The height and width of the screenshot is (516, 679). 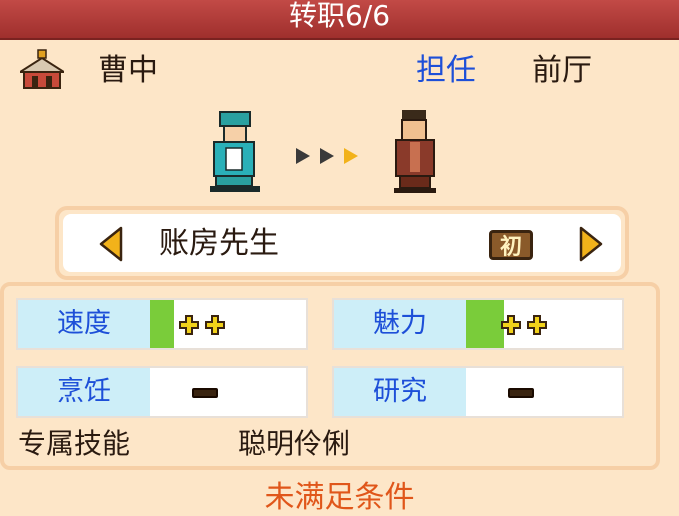 What do you see at coordinates (339, 16) in the screenshot?
I see `page-title: 转职6/6` at bounding box center [339, 16].